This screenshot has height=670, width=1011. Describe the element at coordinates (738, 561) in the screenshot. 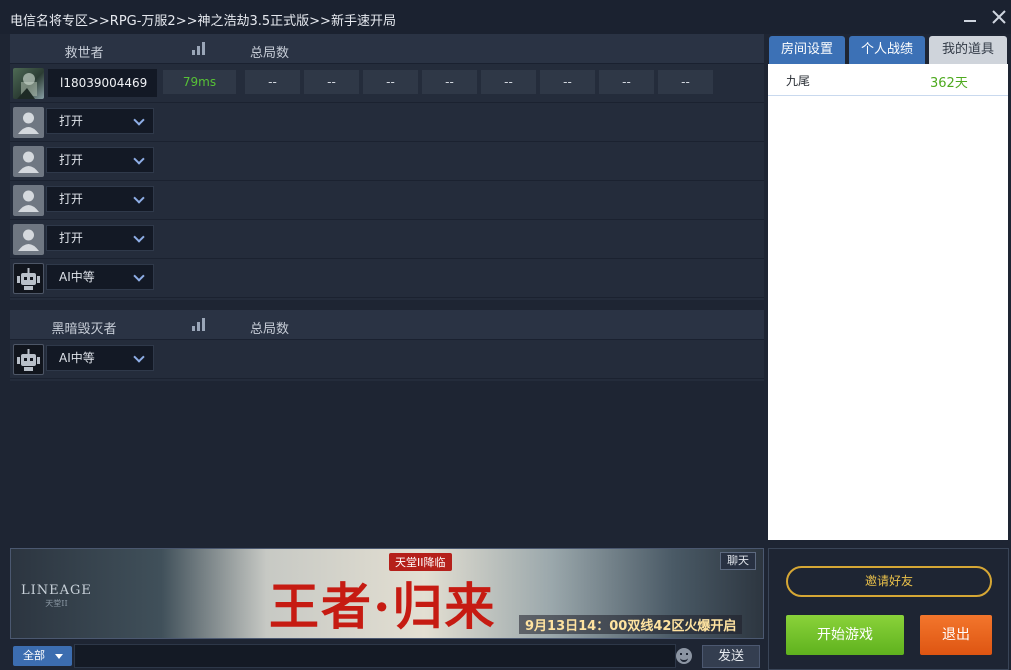

I see `chat-toggle-button: 聊天` at that location.